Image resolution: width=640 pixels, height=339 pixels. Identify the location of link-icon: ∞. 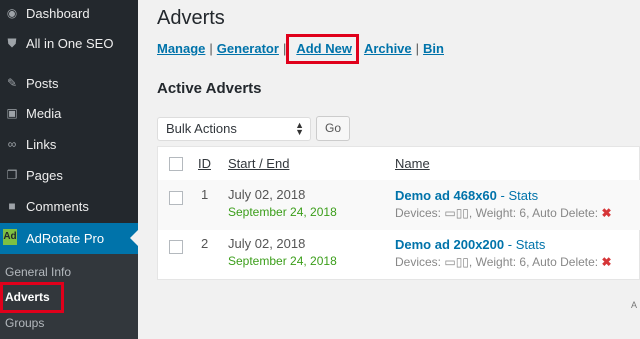
(12, 144).